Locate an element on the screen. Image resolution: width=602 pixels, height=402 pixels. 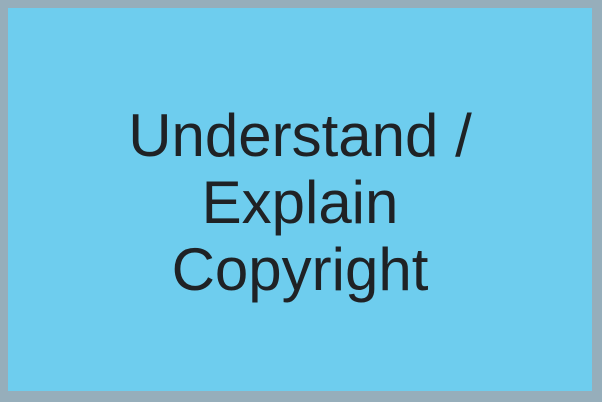
box-label-line-1: Understand / is located at coordinates (300, 135).